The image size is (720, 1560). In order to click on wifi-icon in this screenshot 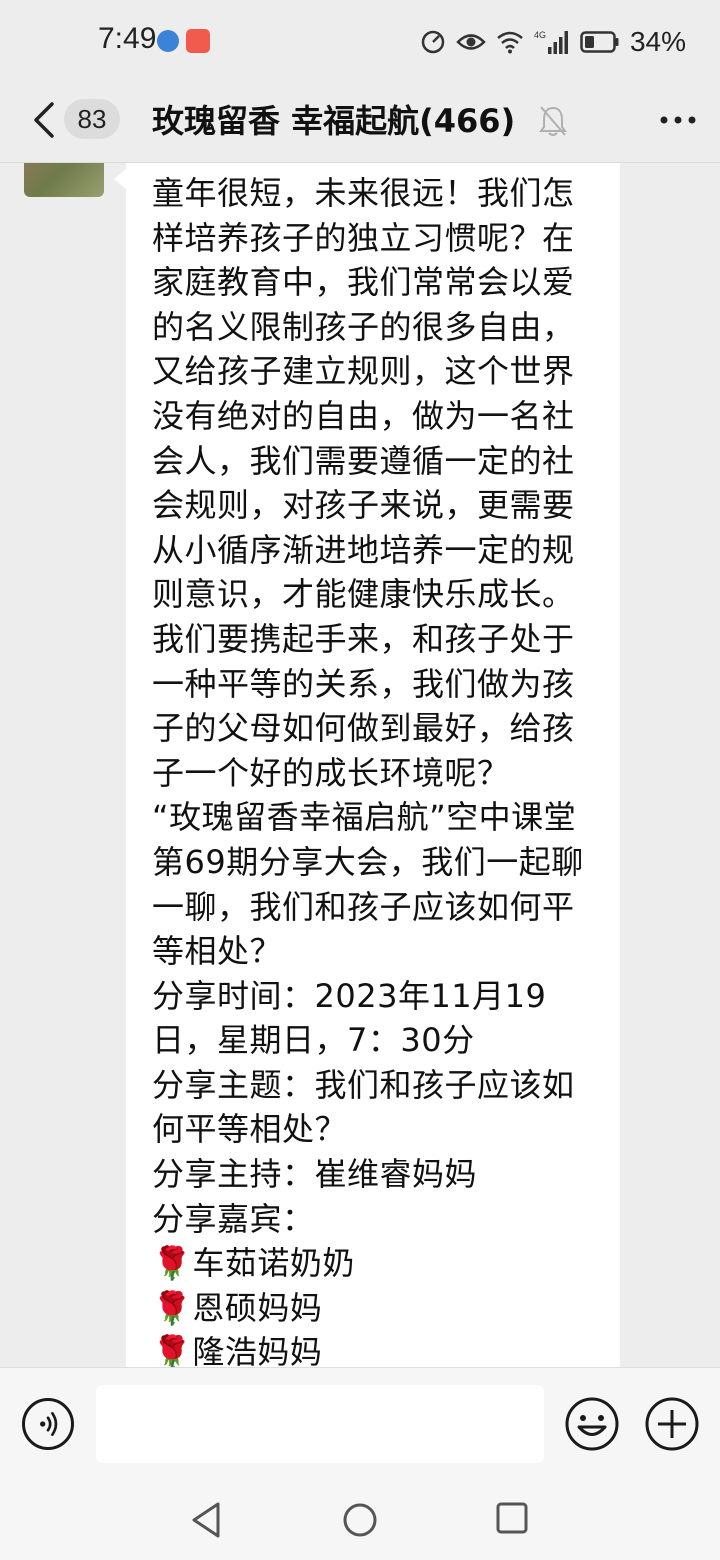, I will do `click(510, 42)`.